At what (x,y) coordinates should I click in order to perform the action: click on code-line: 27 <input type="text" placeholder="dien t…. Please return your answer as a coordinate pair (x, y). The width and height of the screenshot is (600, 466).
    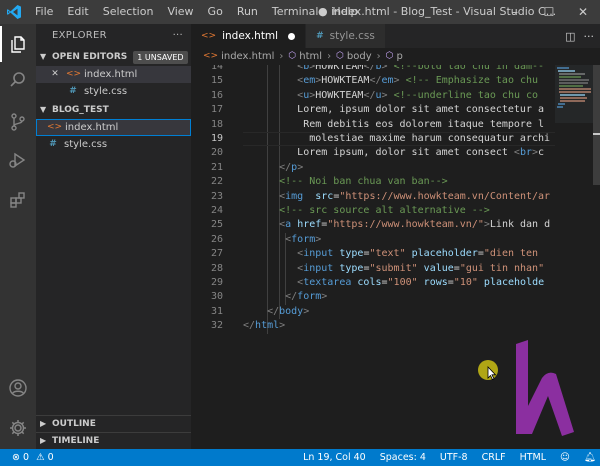
    Looking at the image, I should click on (371, 254).